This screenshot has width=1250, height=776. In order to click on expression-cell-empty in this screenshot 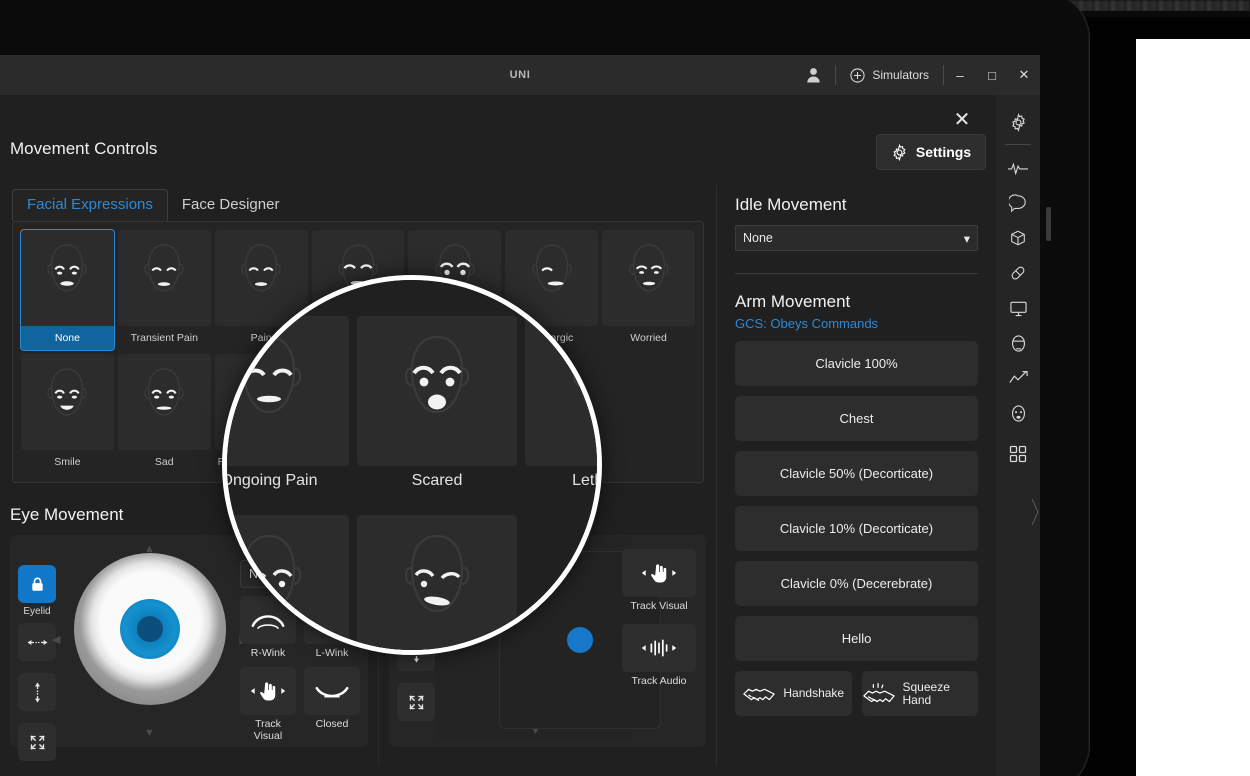, I will do `click(648, 414)`.